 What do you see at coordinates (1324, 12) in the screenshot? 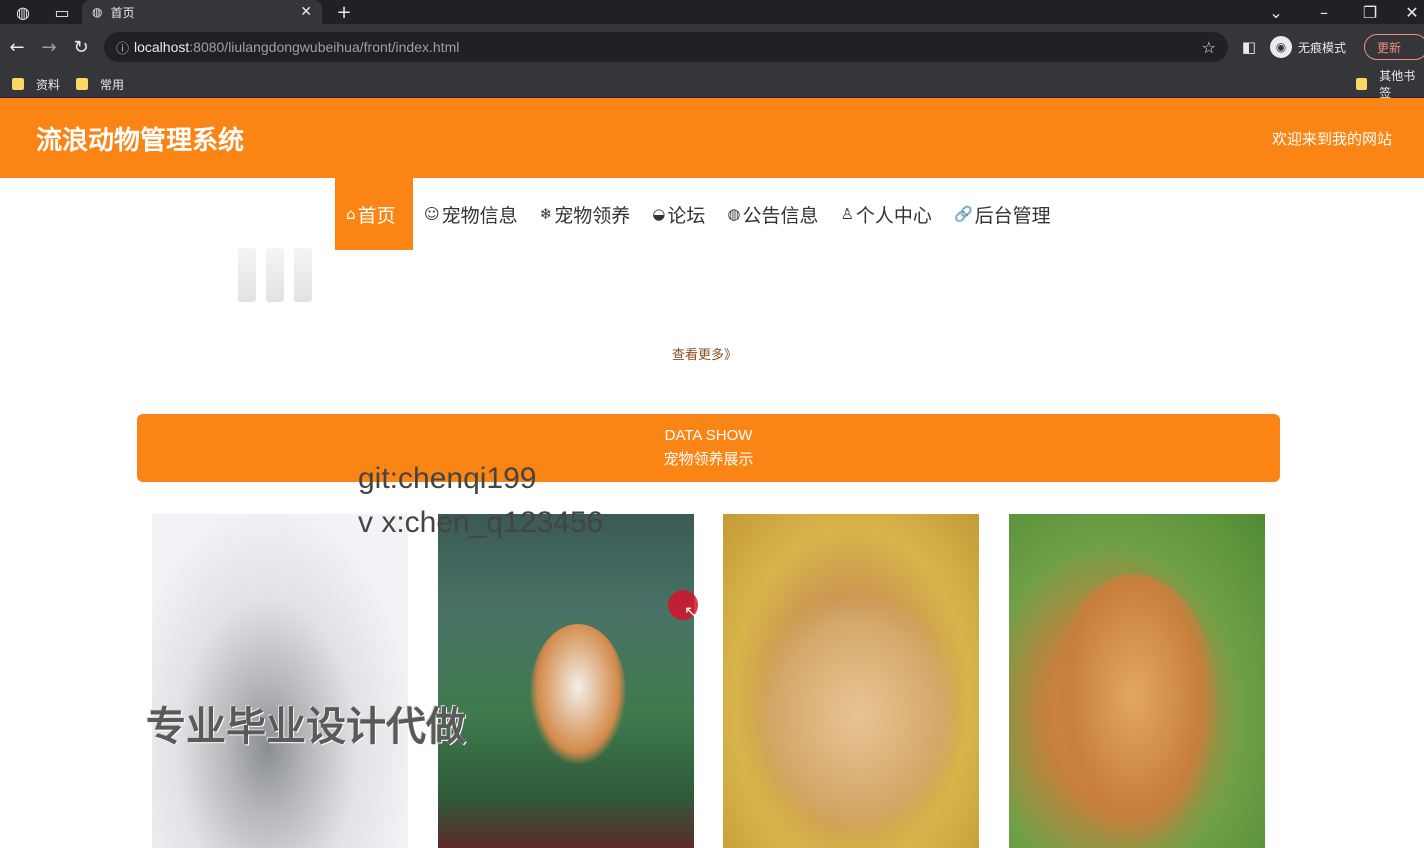
I see `minimize-icon: –` at bounding box center [1324, 12].